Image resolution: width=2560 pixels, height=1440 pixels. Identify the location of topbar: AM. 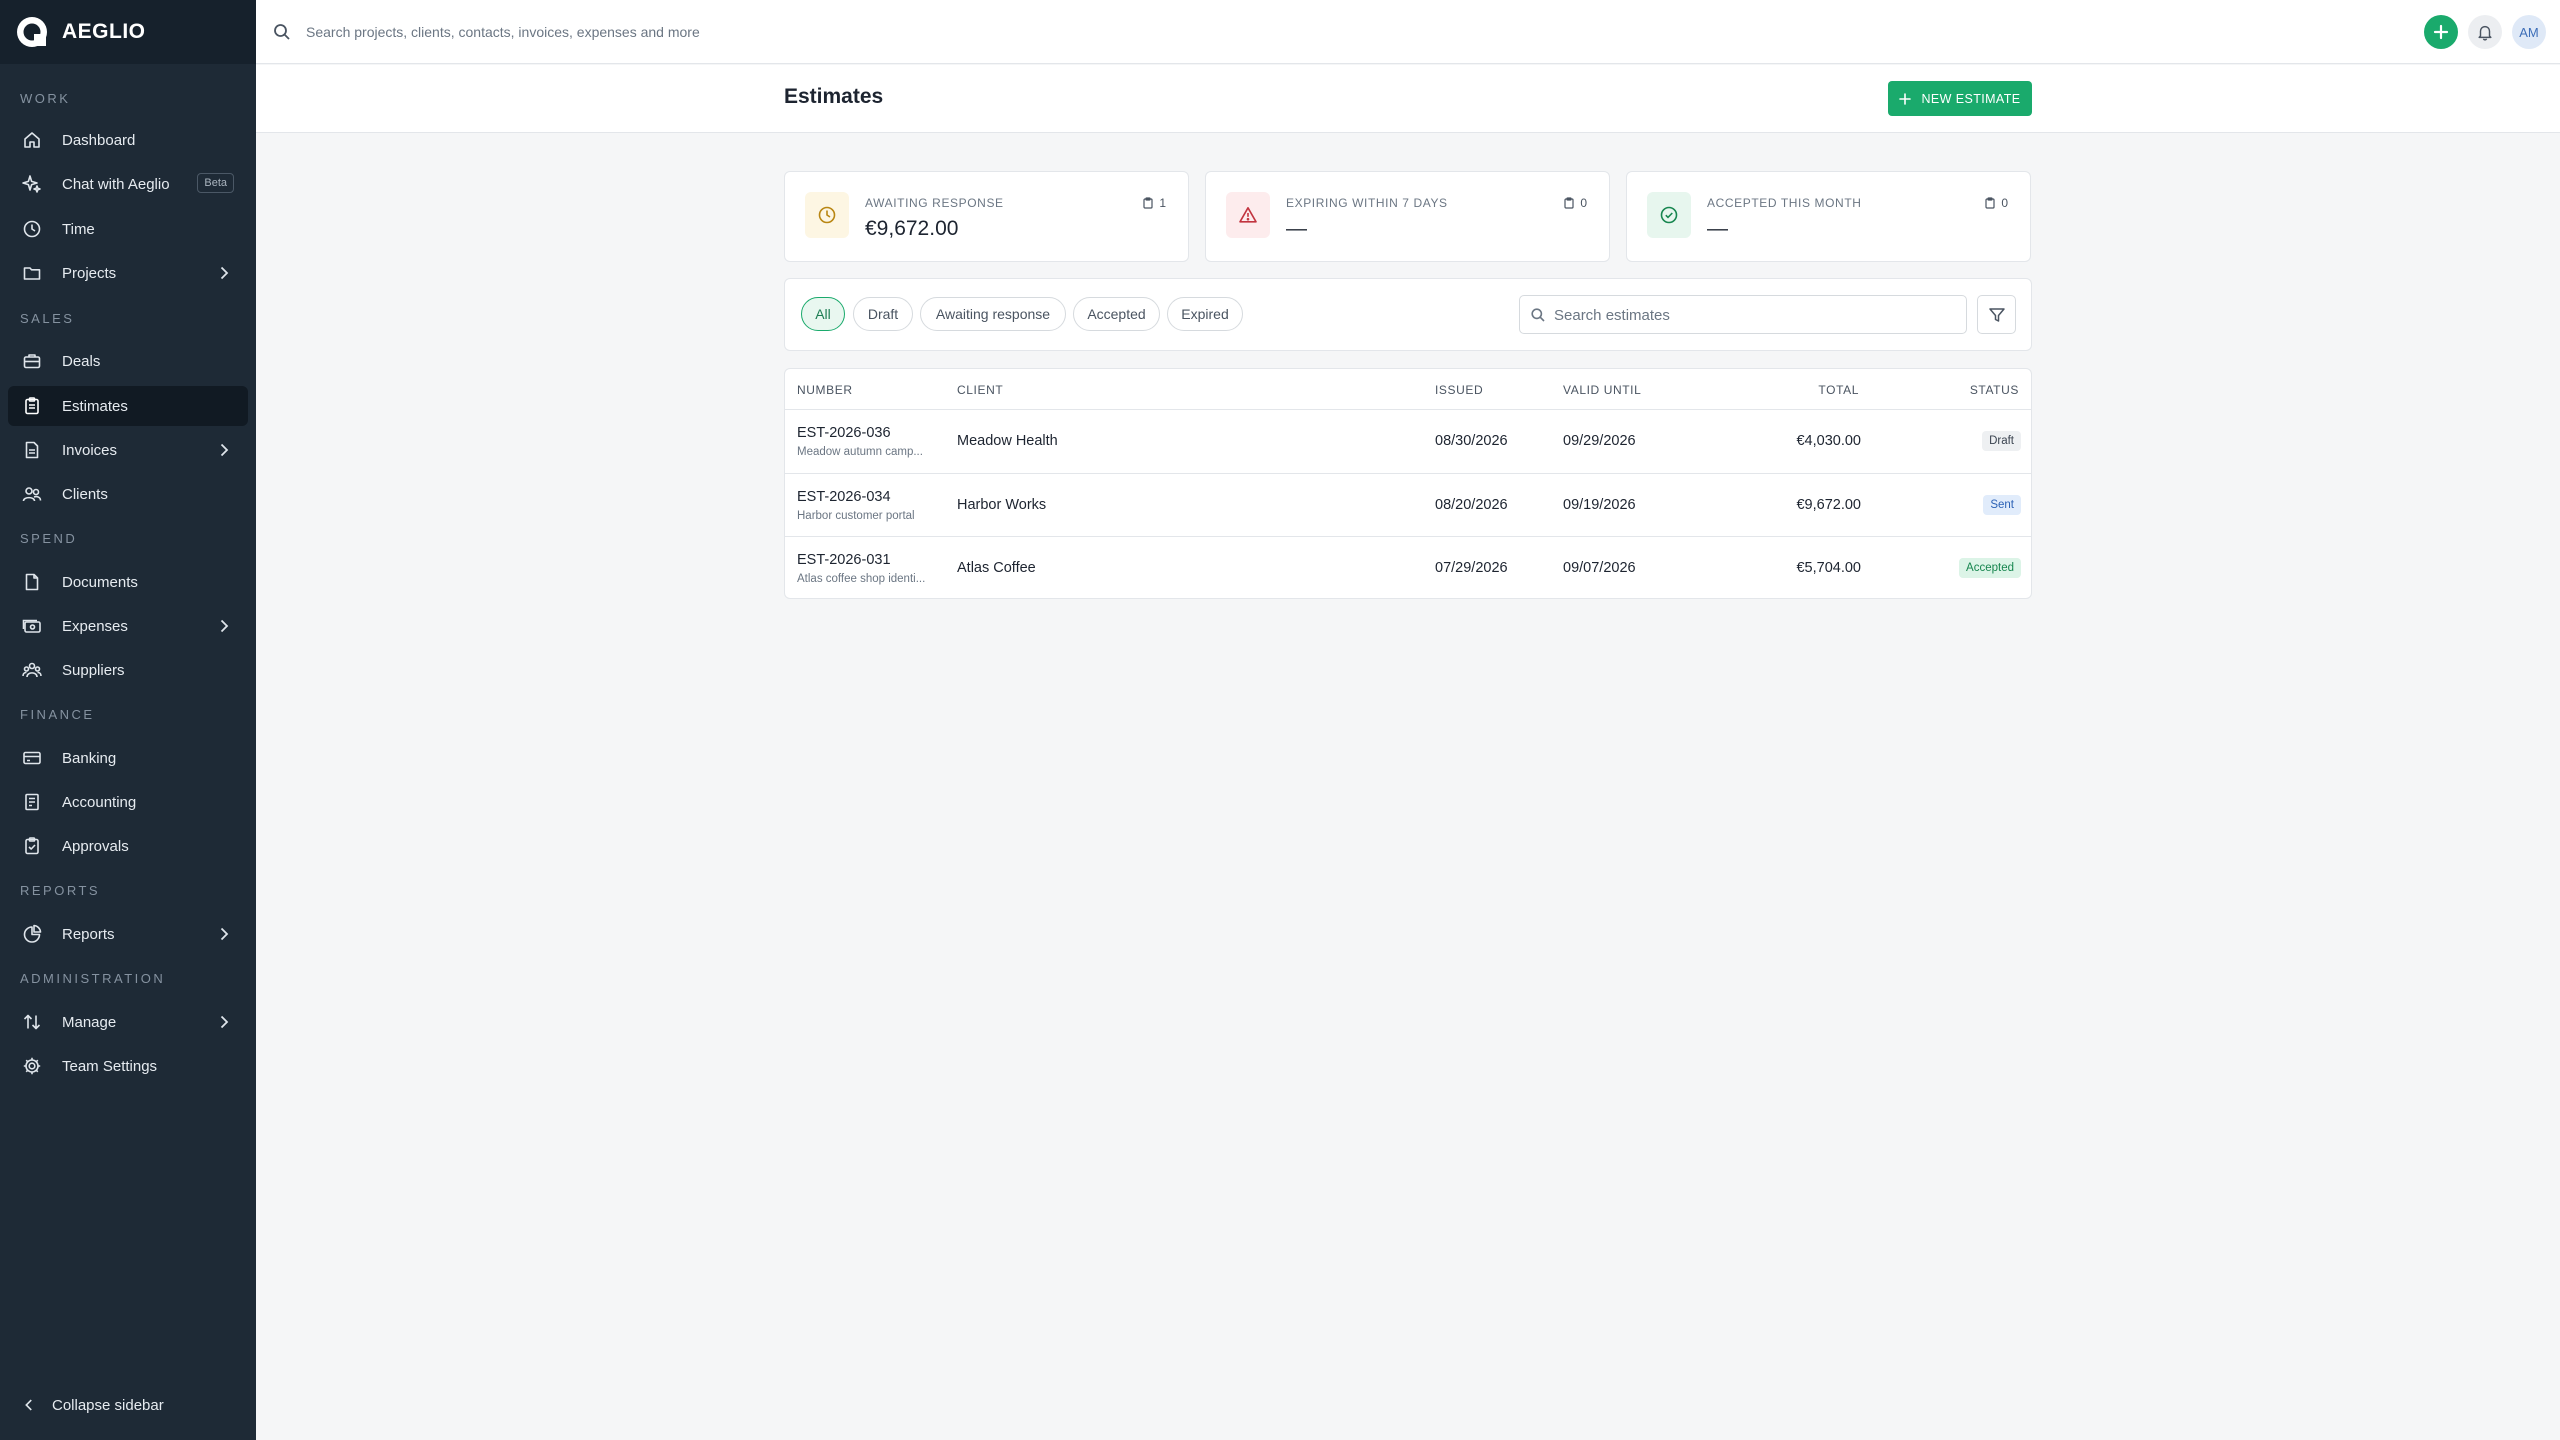
(1408, 32).